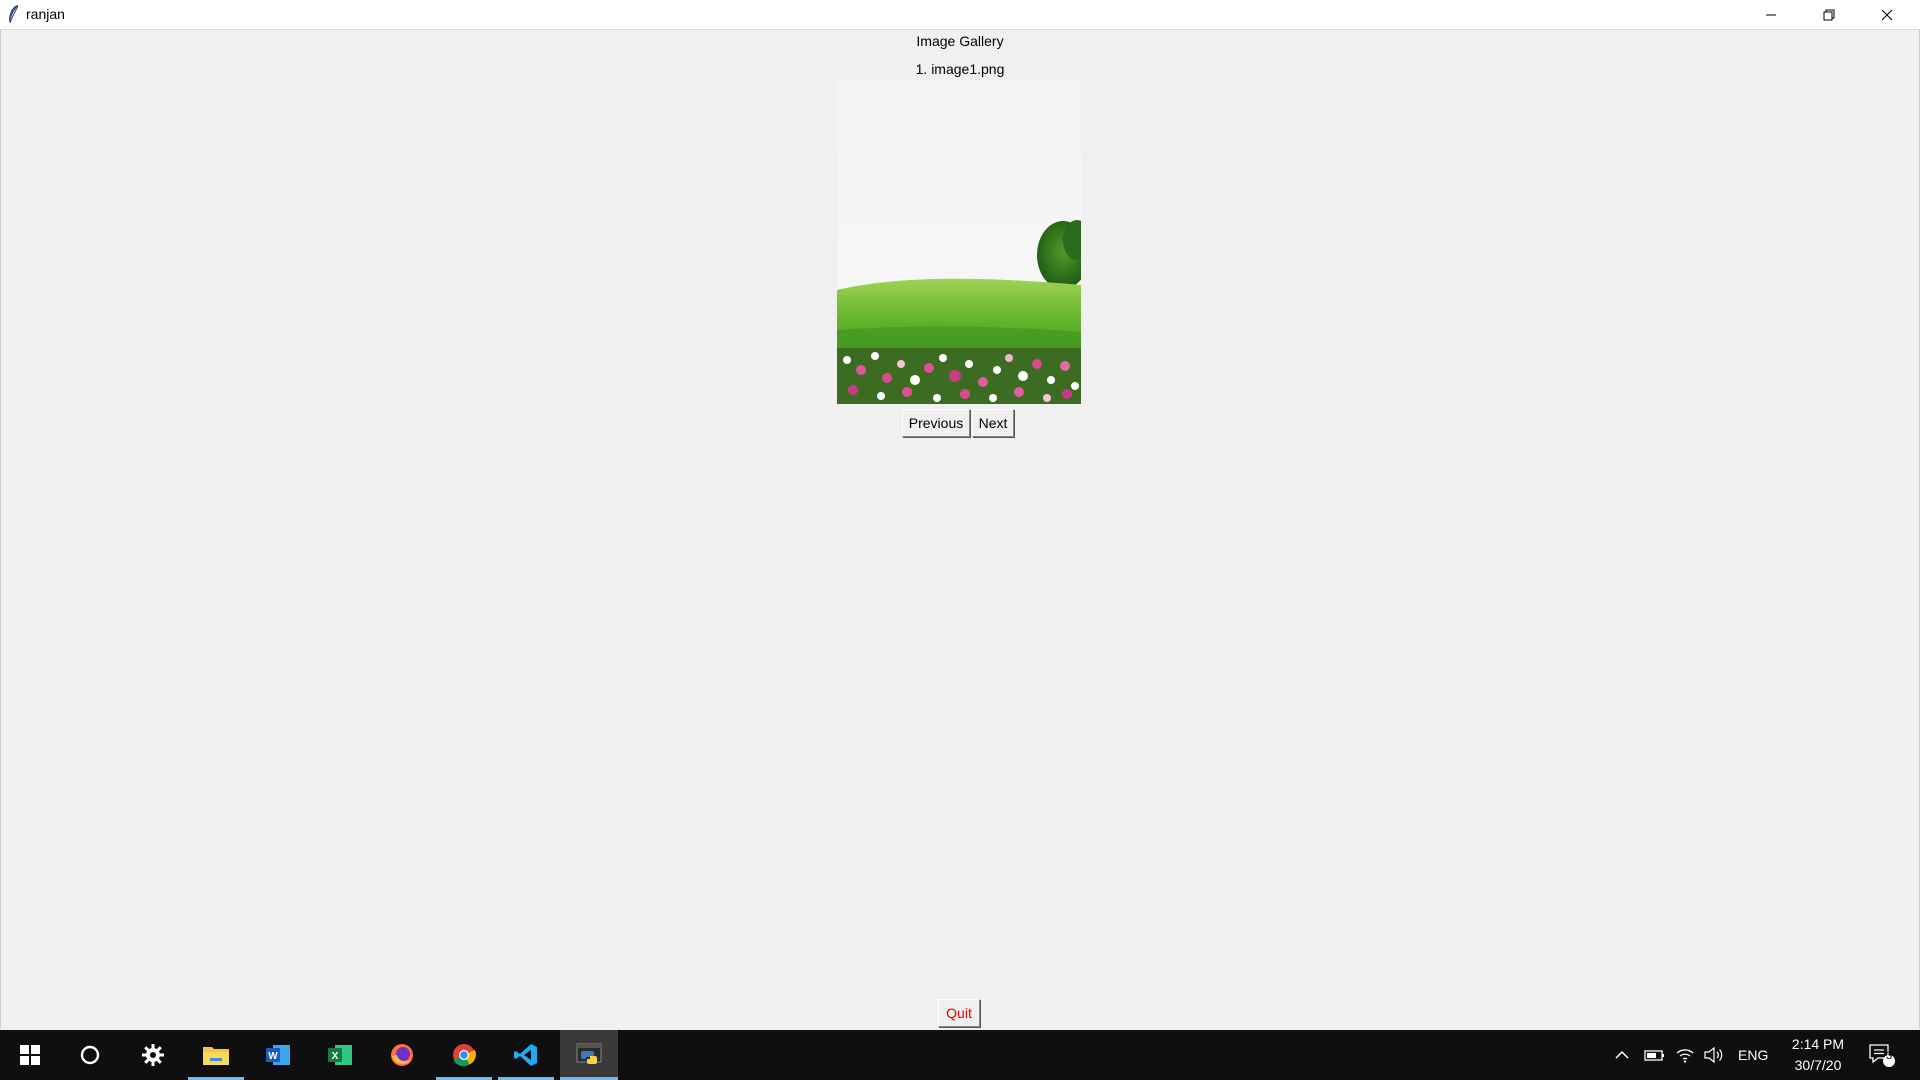 Image resolution: width=1920 pixels, height=1080 pixels. I want to click on firefox-icon, so click(402, 1055).